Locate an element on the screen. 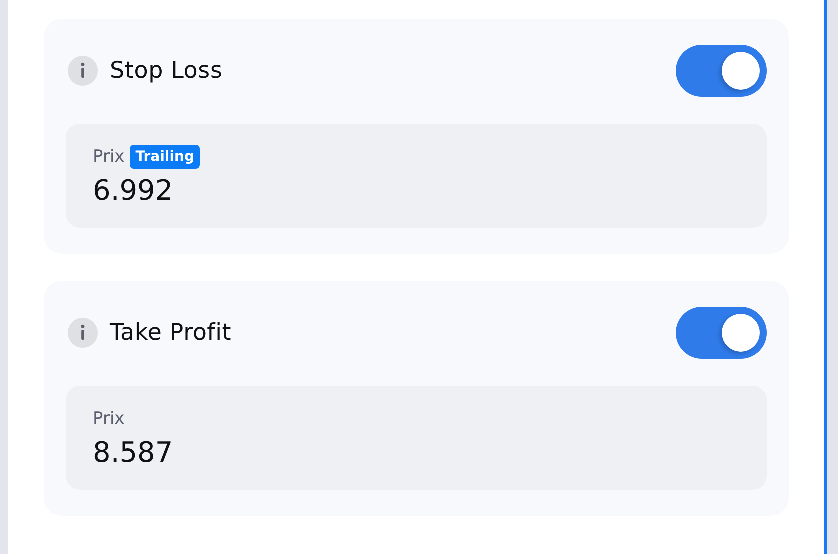  section-title: Stop Loss is located at coordinates (167, 71).